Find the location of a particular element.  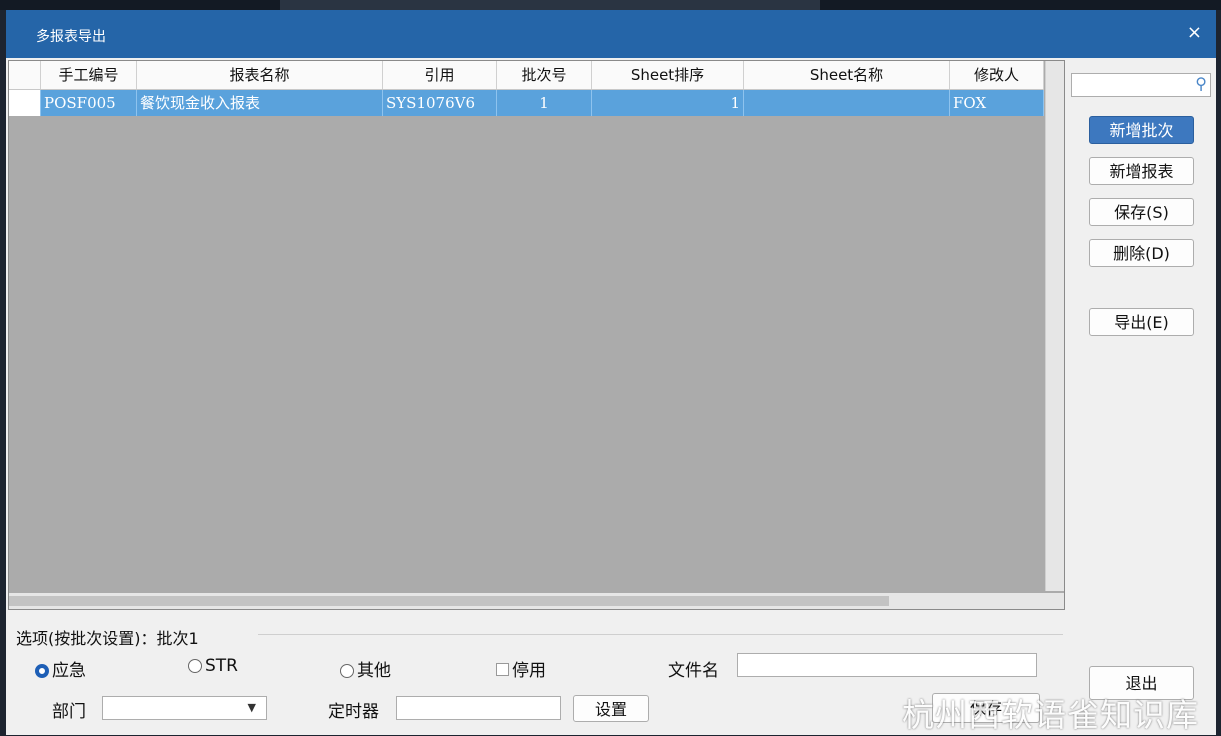

dept-select: ▼ is located at coordinates (184, 708).